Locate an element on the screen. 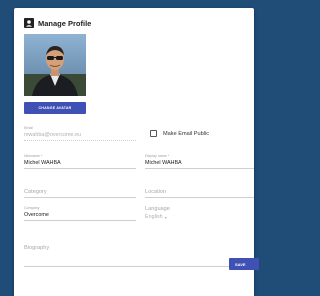 This screenshot has width=320, height=296. page-title: Manage Profile is located at coordinates (65, 23).